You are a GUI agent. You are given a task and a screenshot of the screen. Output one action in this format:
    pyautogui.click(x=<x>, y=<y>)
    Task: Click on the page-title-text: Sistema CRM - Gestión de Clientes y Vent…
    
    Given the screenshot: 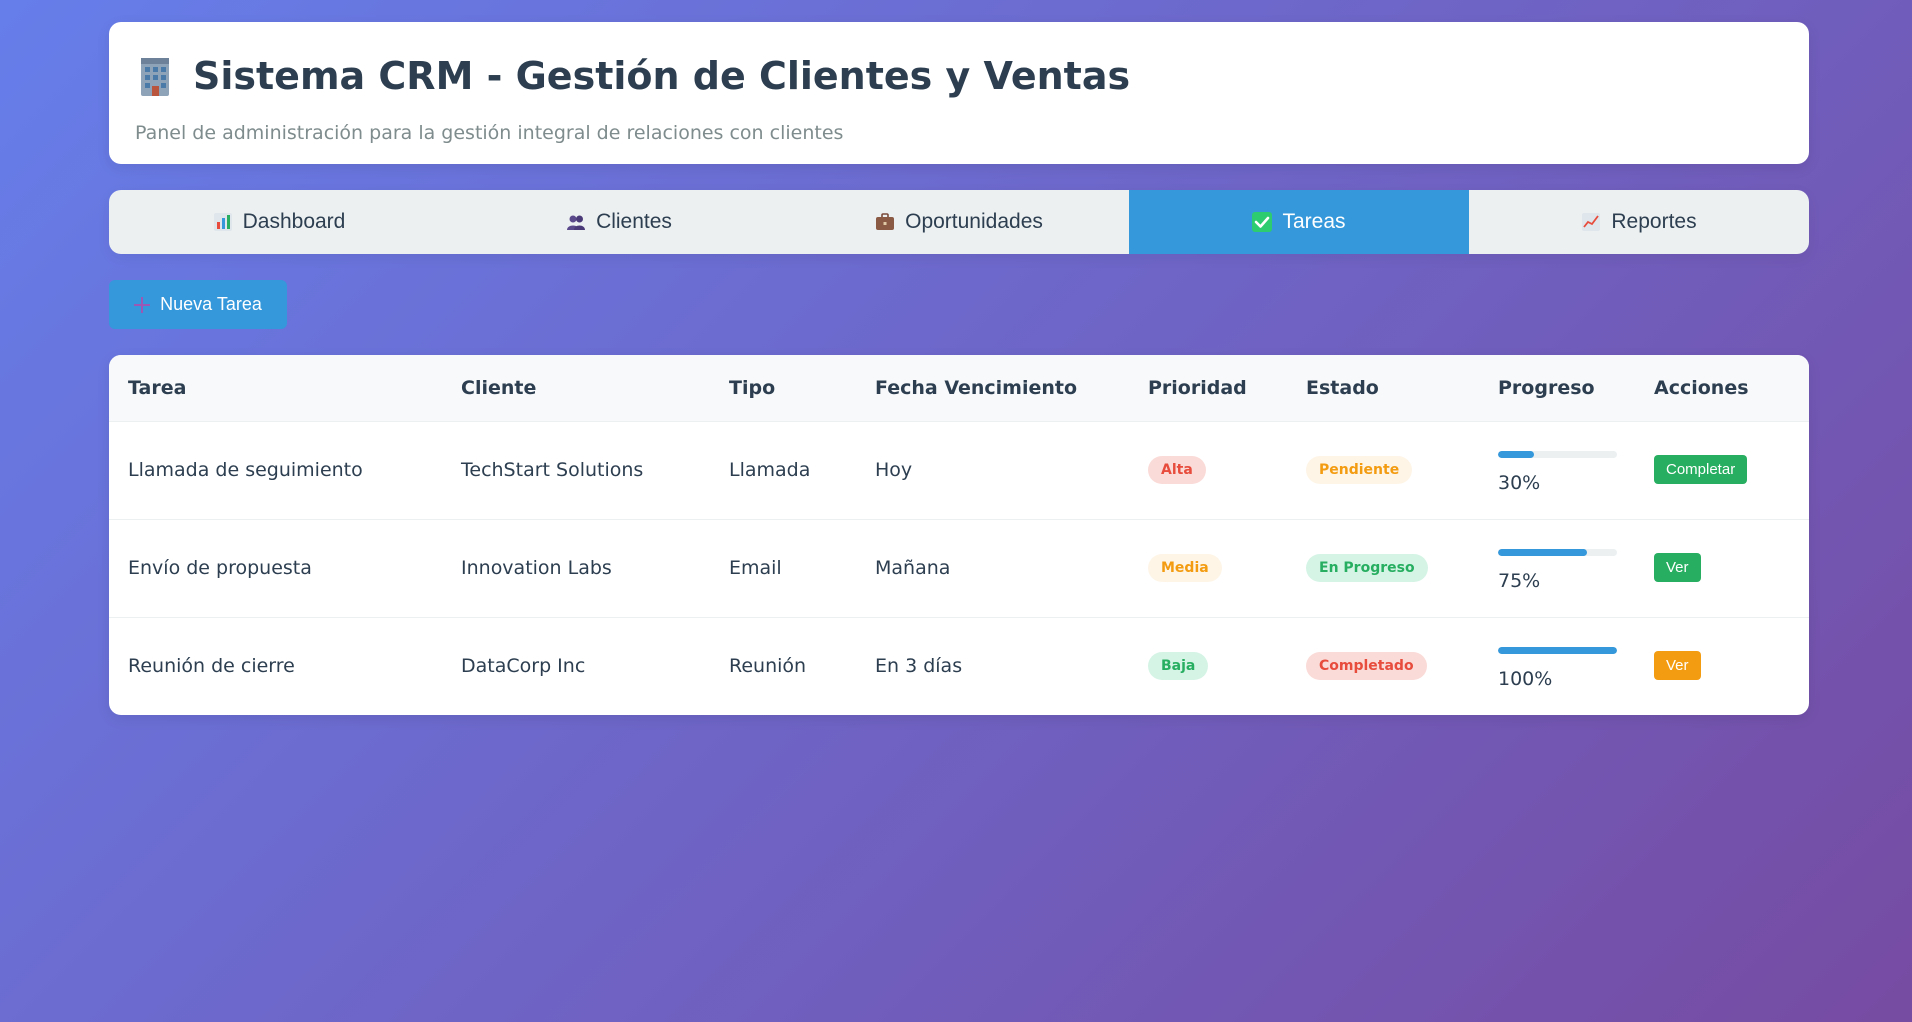 What is the action you would take?
    pyautogui.click(x=662, y=76)
    